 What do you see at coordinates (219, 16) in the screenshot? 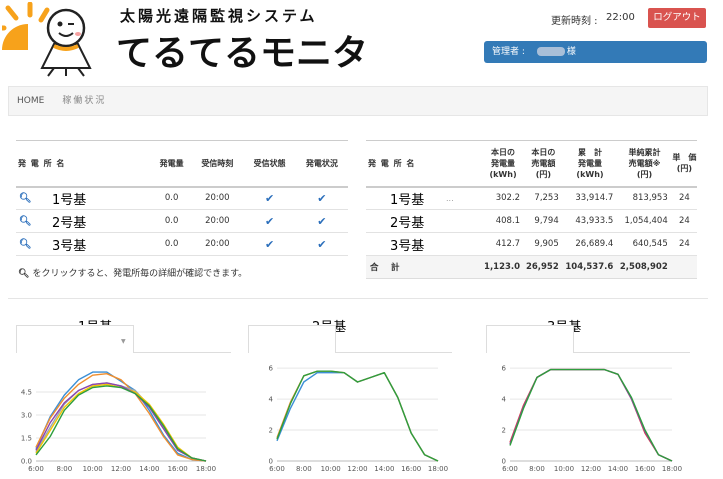
I see `app-subtitle: 太陽光遠隔監視システム` at bounding box center [219, 16].